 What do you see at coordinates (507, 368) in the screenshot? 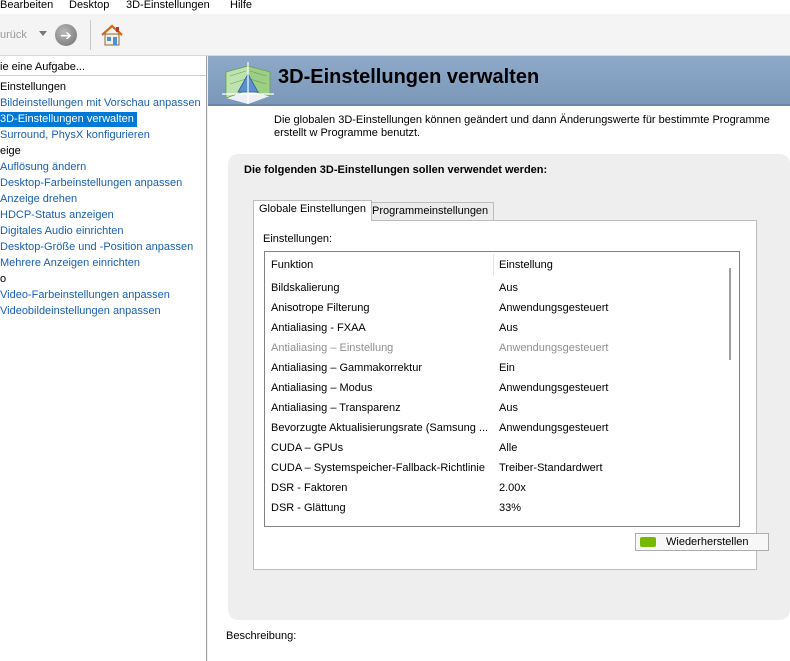
I see `row-einstellung: Ein` at bounding box center [507, 368].